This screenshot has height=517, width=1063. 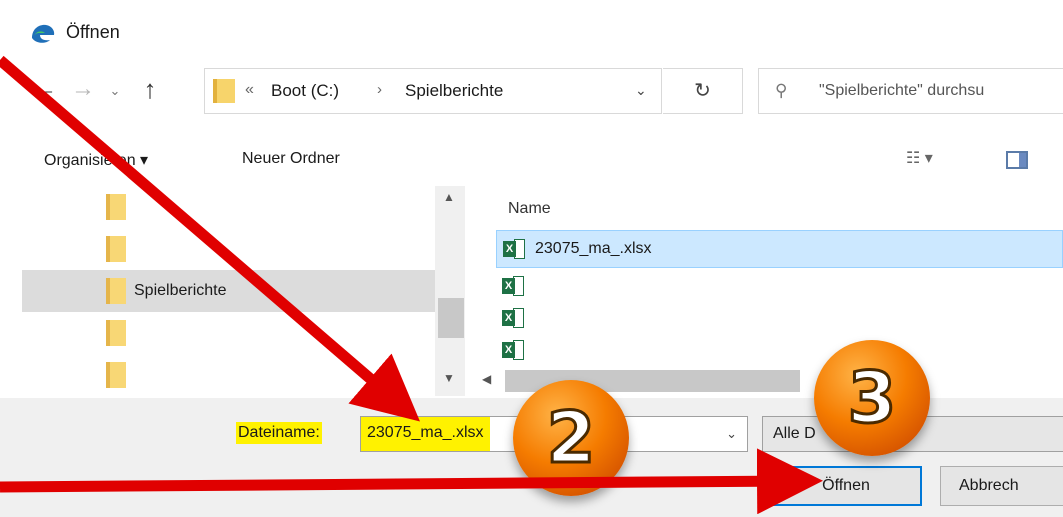 What do you see at coordinates (486, 379) in the screenshot?
I see `scroll-left-icon: ◀` at bounding box center [486, 379].